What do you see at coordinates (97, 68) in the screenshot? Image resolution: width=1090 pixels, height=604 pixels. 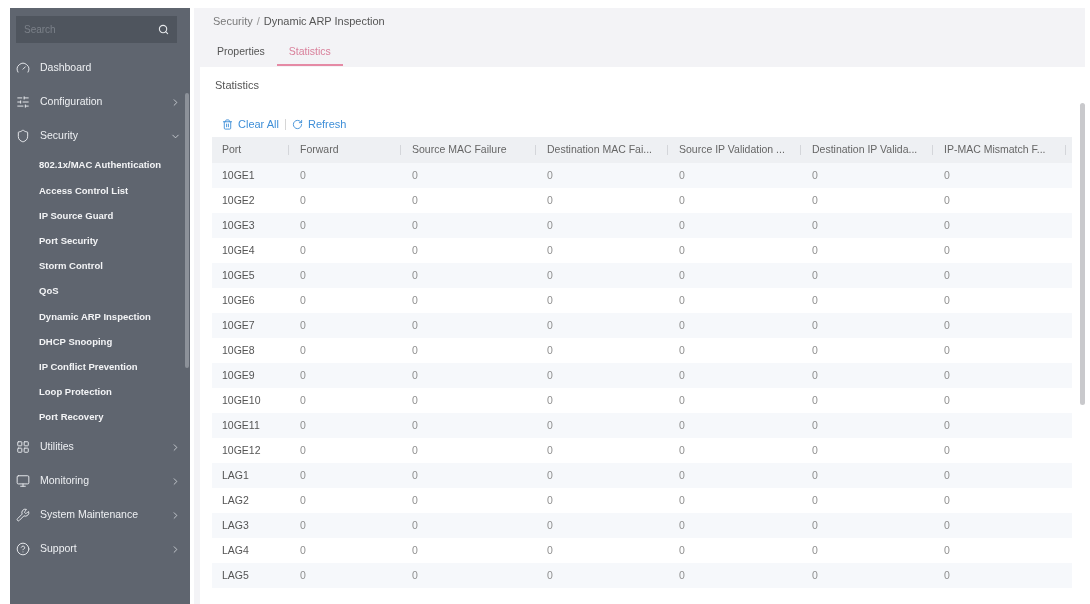 I see `nav-item: Dashboard` at bounding box center [97, 68].